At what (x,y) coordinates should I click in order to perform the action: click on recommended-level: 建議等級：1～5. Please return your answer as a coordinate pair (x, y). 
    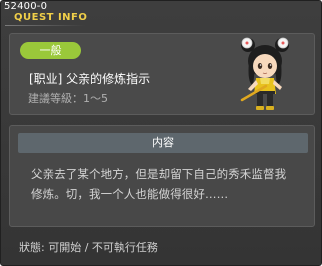
    Looking at the image, I should click on (68, 98).